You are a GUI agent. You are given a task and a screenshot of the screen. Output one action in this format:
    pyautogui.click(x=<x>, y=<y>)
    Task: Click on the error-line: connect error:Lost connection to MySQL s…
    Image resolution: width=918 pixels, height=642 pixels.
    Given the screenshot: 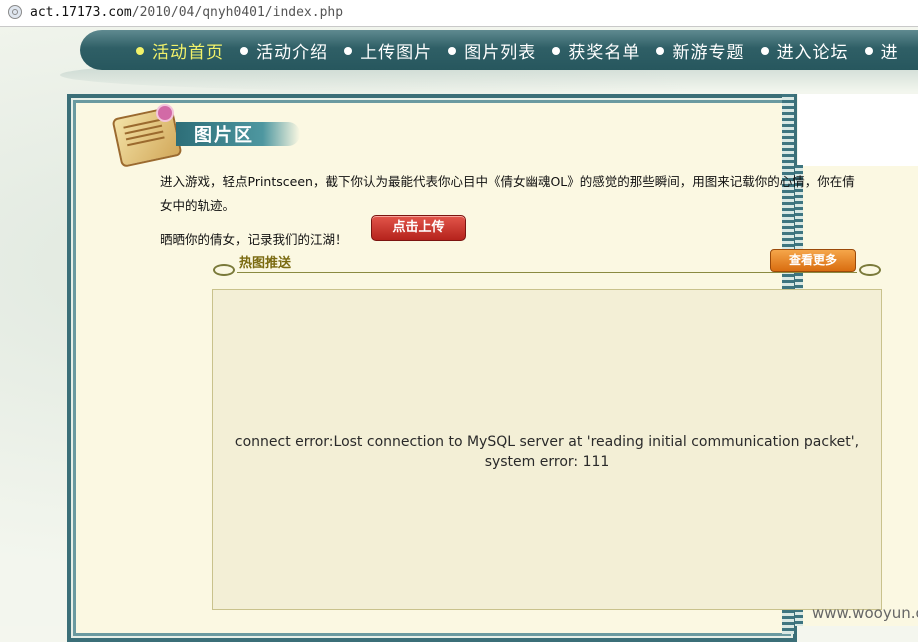 What is the action you would take?
    pyautogui.click(x=547, y=442)
    